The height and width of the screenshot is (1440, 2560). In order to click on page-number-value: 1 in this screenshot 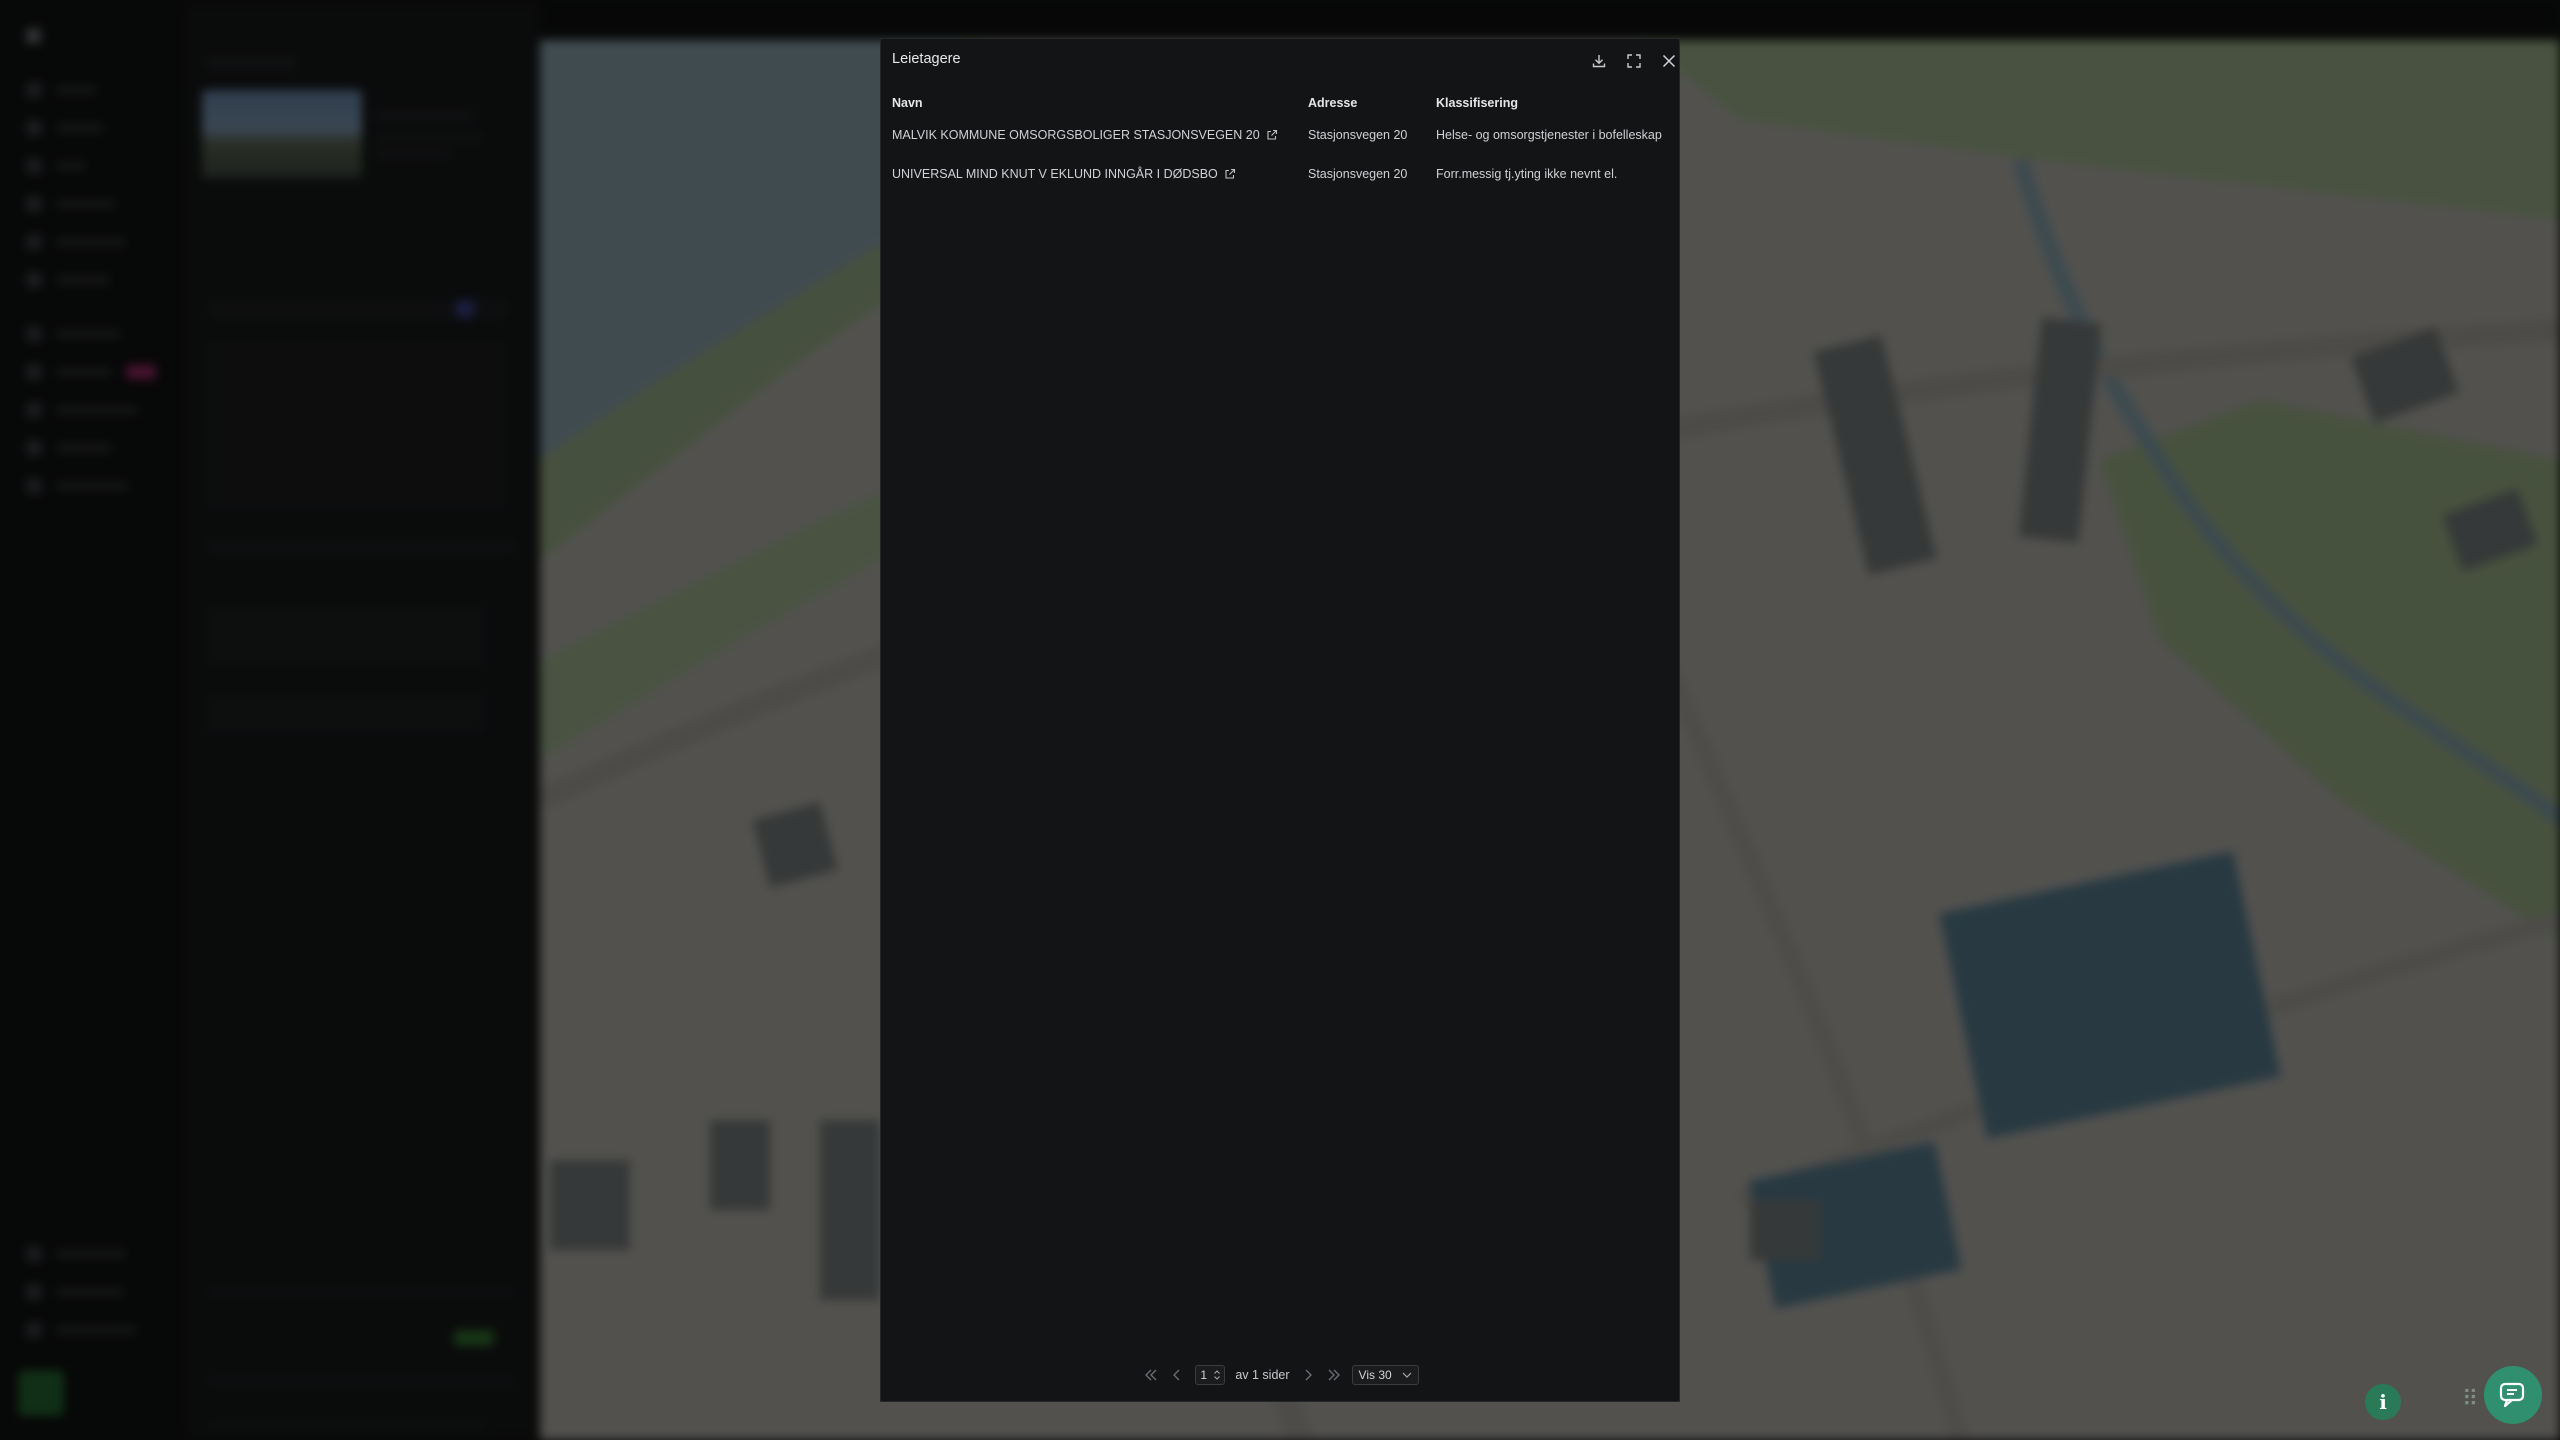, I will do `click(1204, 1375)`.